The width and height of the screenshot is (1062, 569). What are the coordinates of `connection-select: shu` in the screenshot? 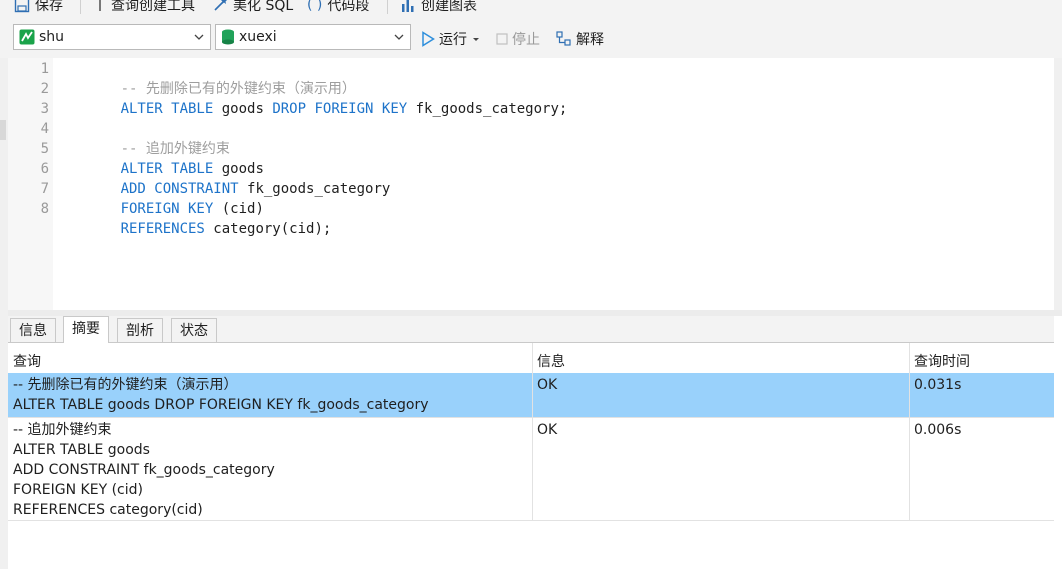 It's located at (112, 37).